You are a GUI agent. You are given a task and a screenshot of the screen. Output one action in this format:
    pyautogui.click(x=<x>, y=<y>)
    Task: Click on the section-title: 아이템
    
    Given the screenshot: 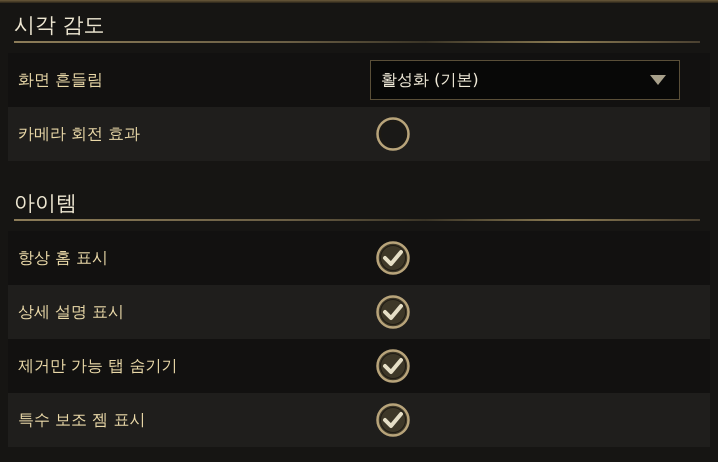 What is the action you would take?
    pyautogui.click(x=45, y=203)
    